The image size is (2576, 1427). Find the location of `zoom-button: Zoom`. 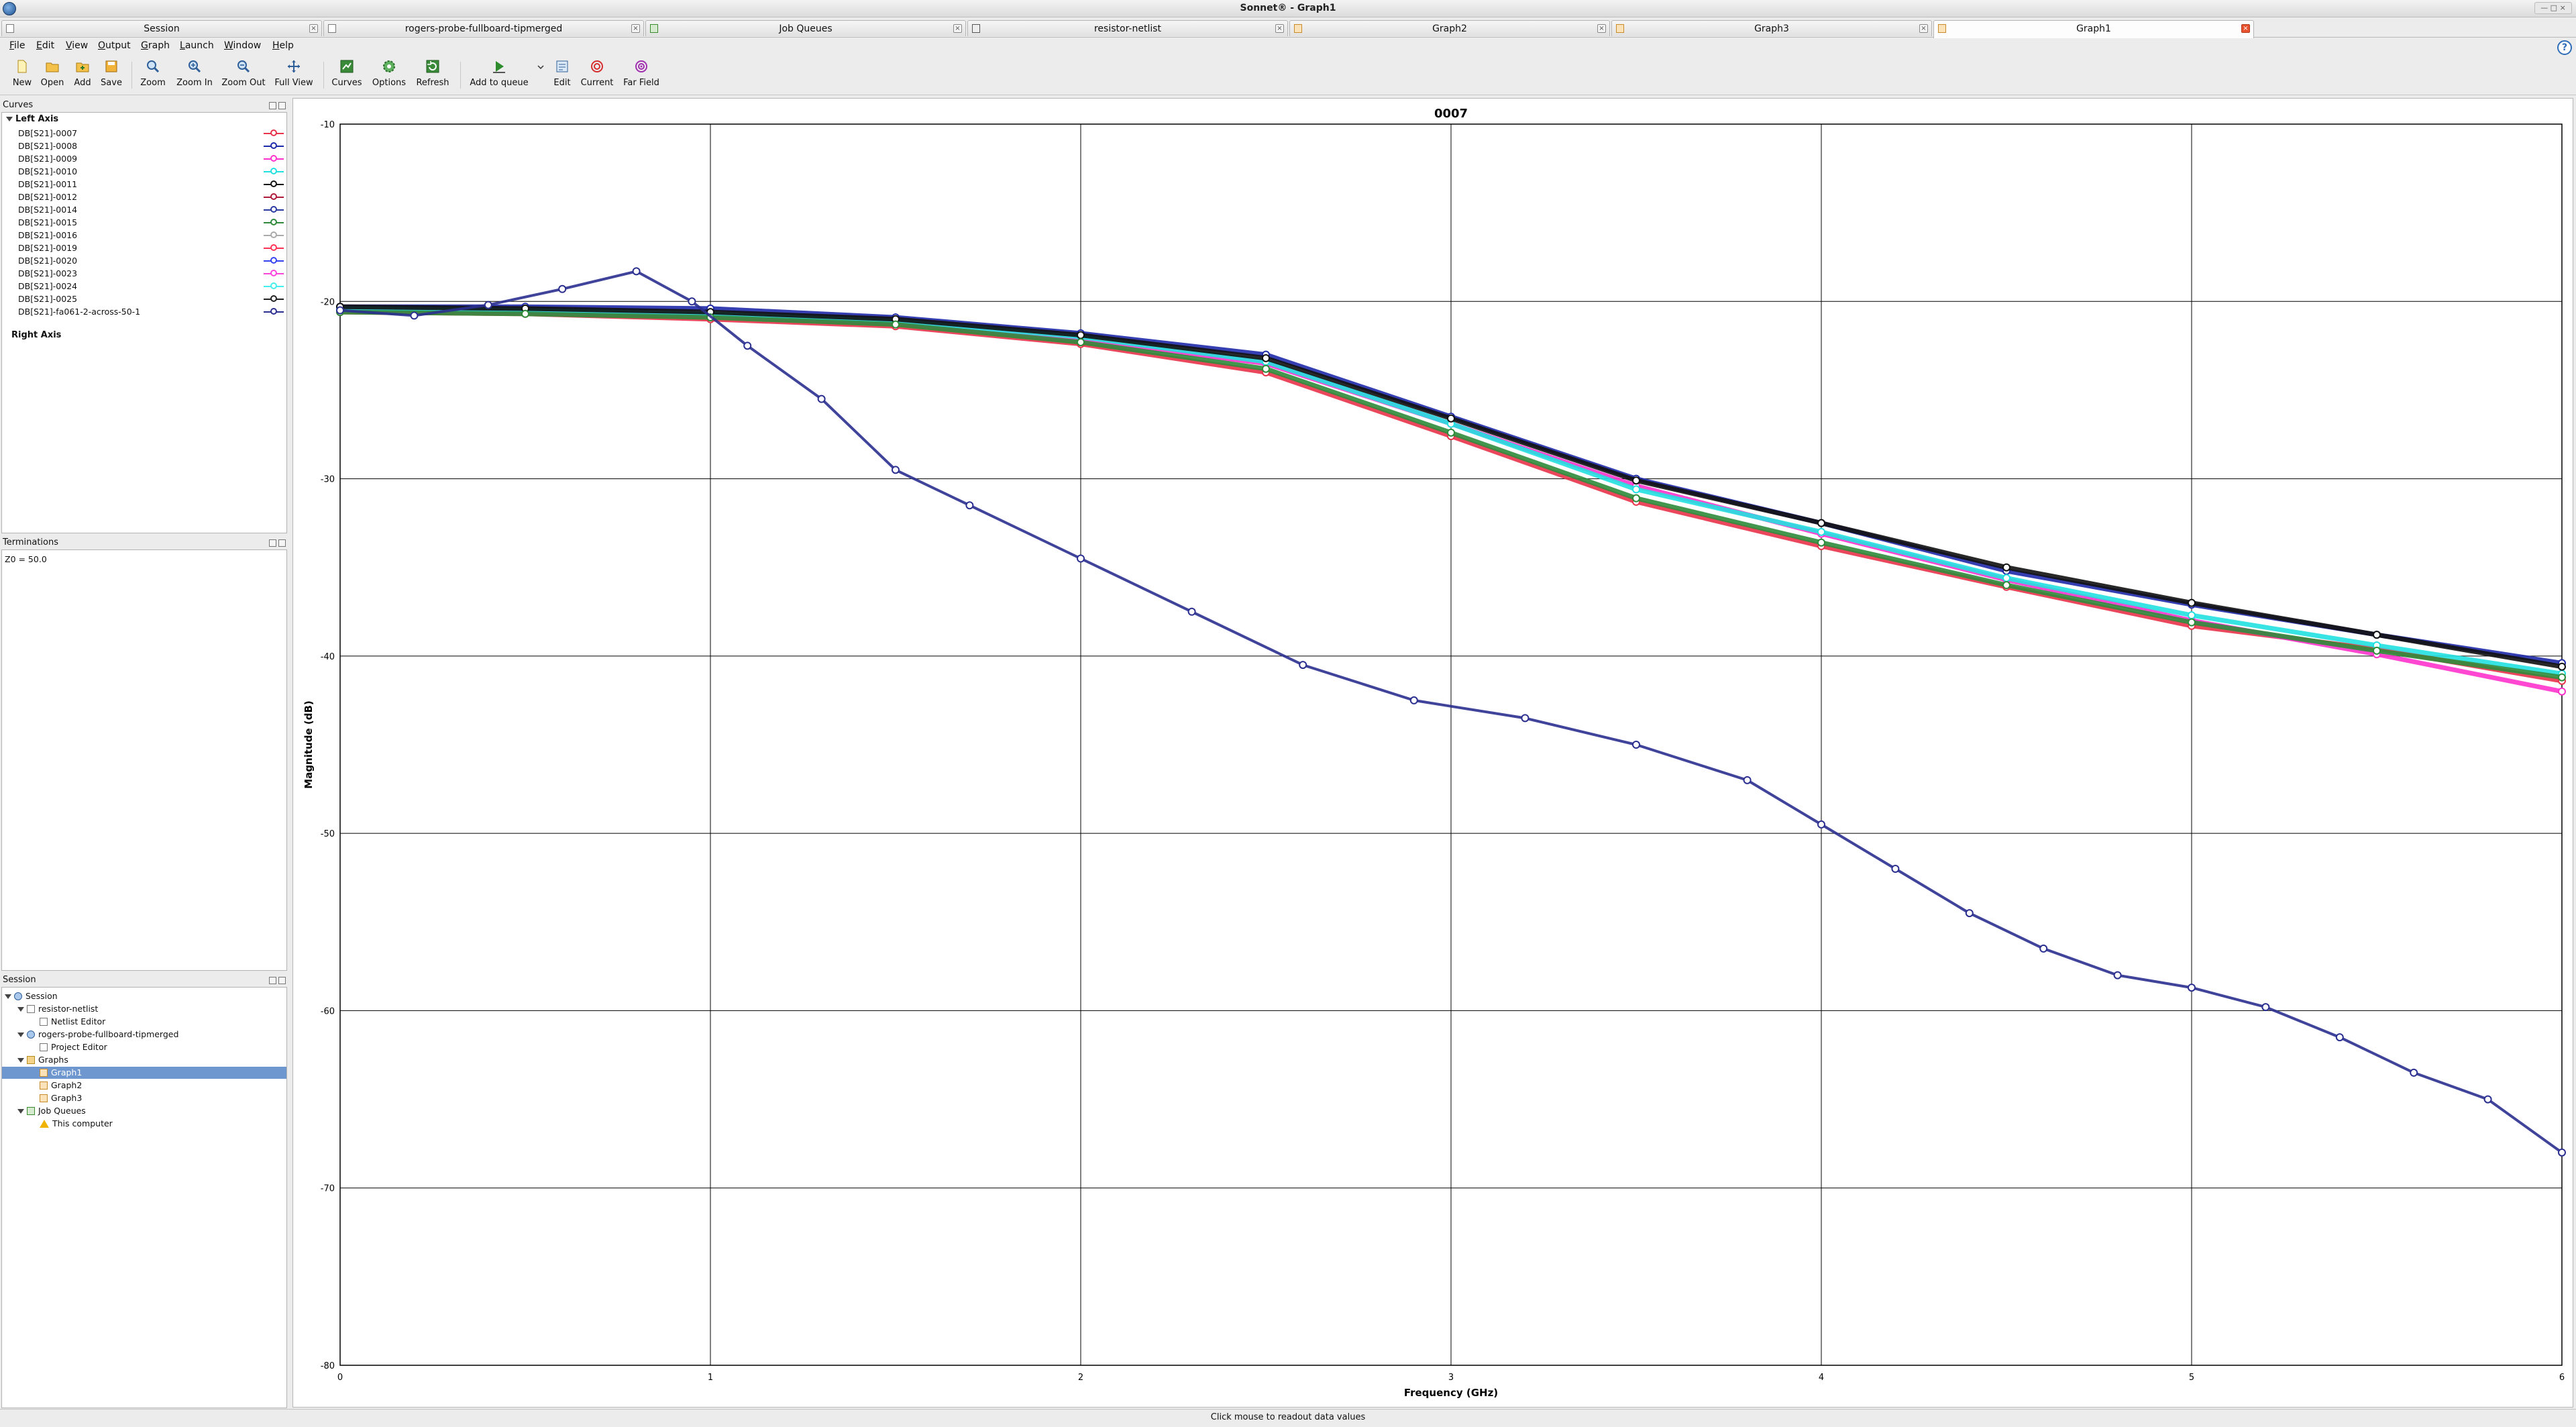

zoom-button: Zoom is located at coordinates (153, 76).